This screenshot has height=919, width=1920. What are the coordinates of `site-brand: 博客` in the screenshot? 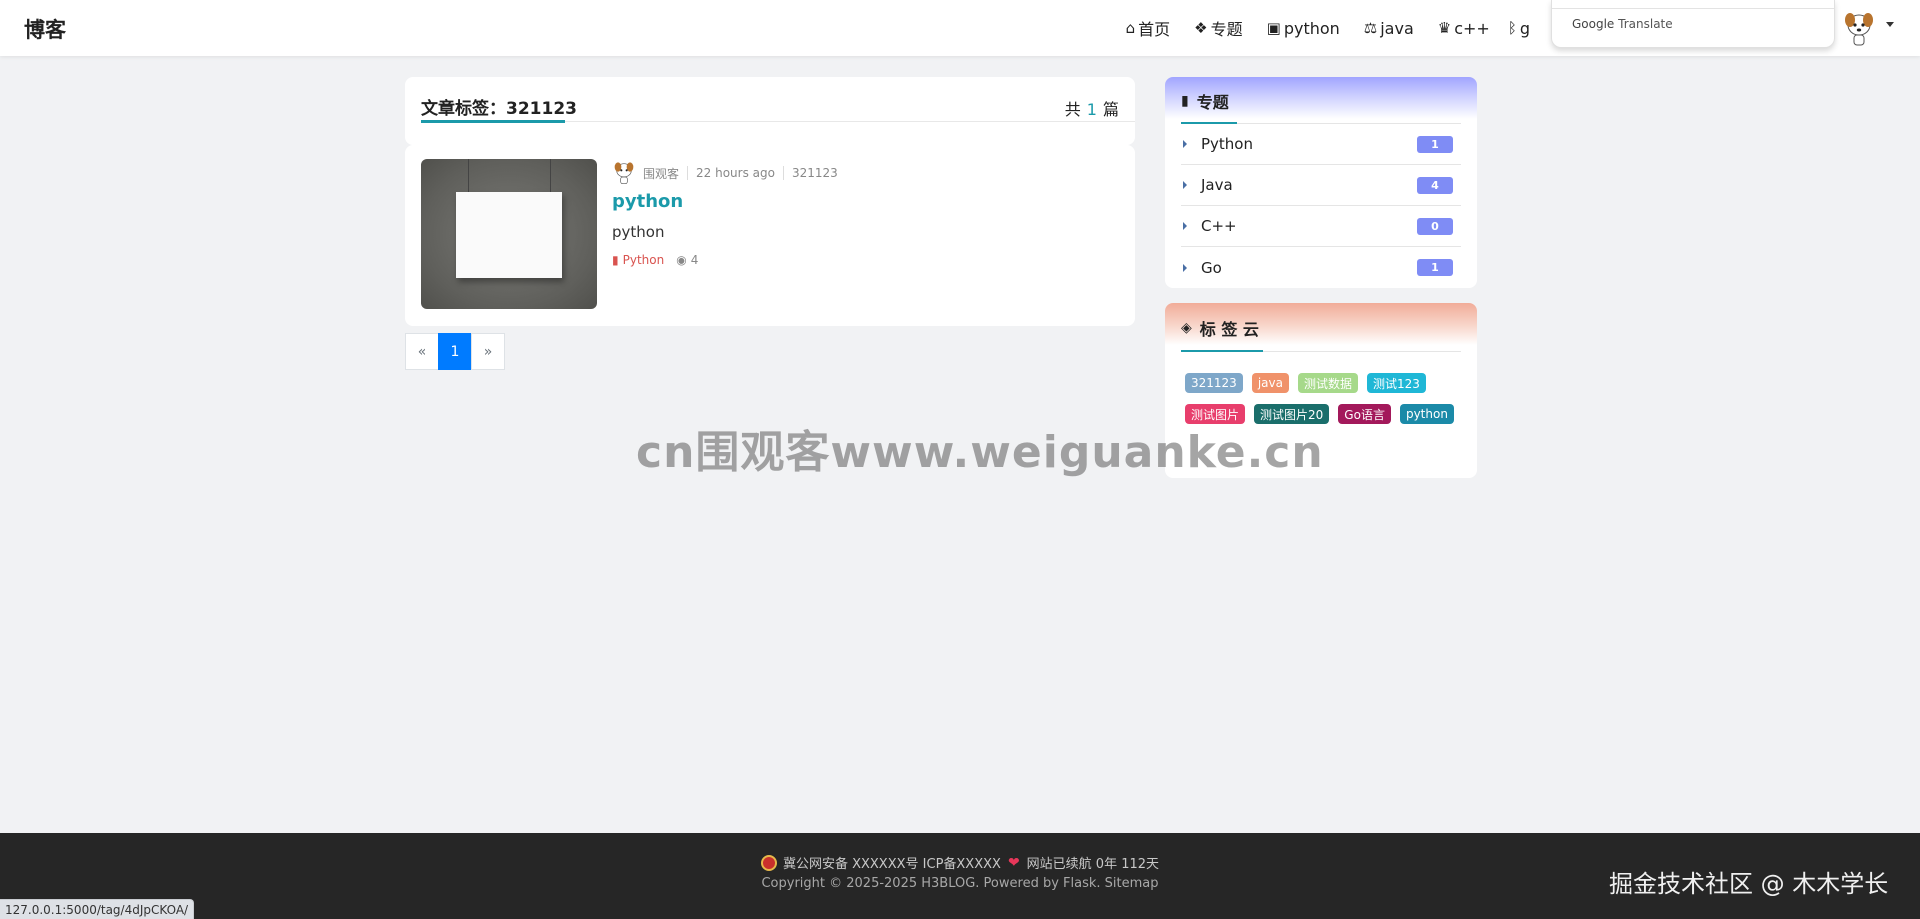 It's located at (45, 29).